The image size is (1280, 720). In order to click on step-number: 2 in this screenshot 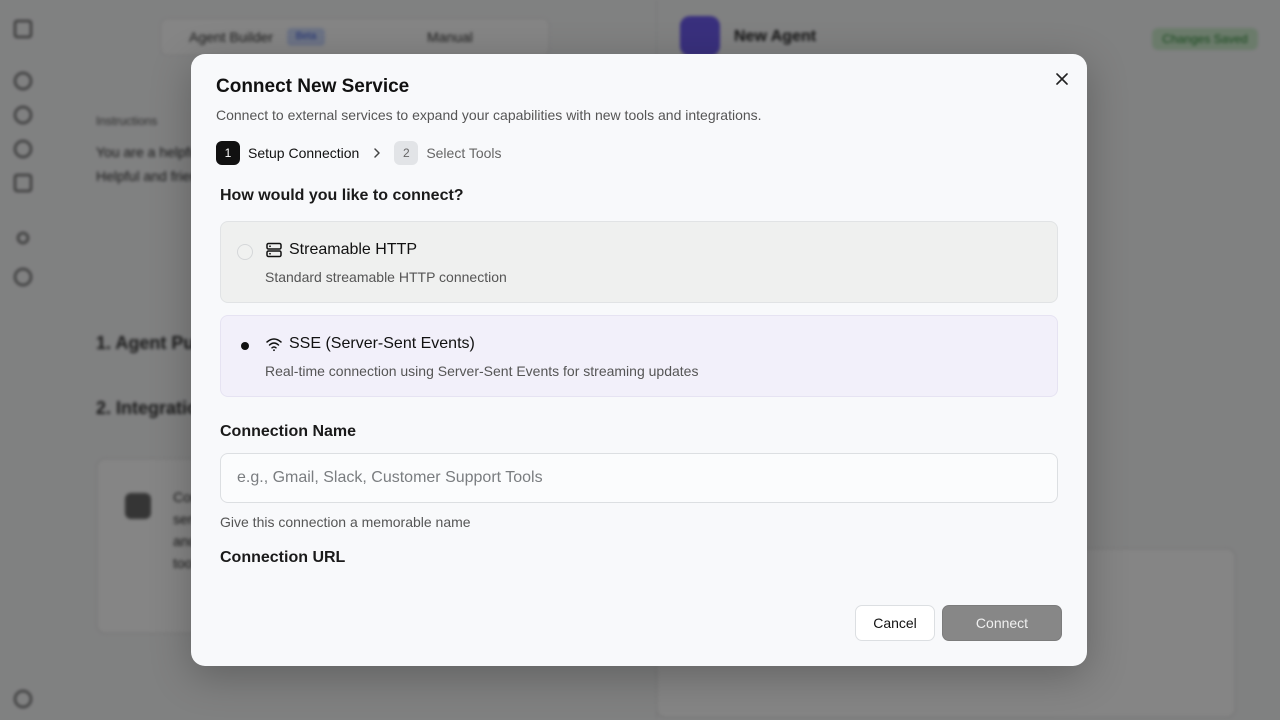, I will do `click(406, 153)`.